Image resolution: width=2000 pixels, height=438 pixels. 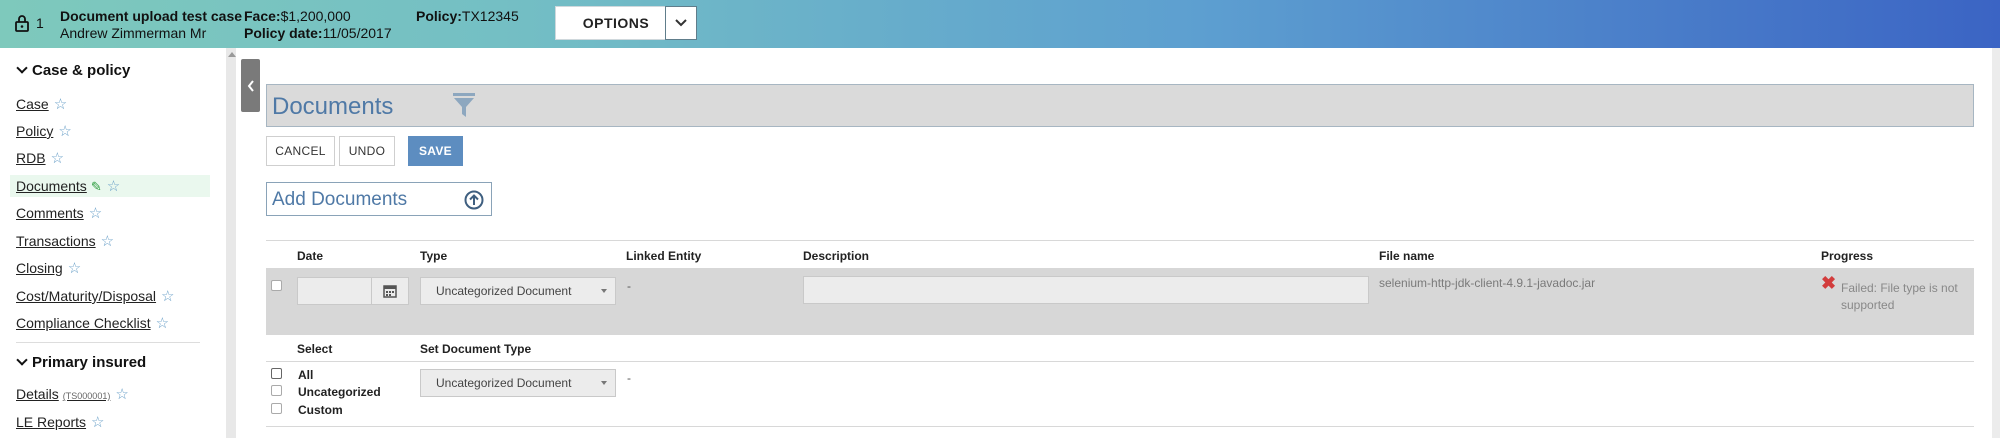 I want to click on undo-button: UNDO, so click(x=367, y=151).